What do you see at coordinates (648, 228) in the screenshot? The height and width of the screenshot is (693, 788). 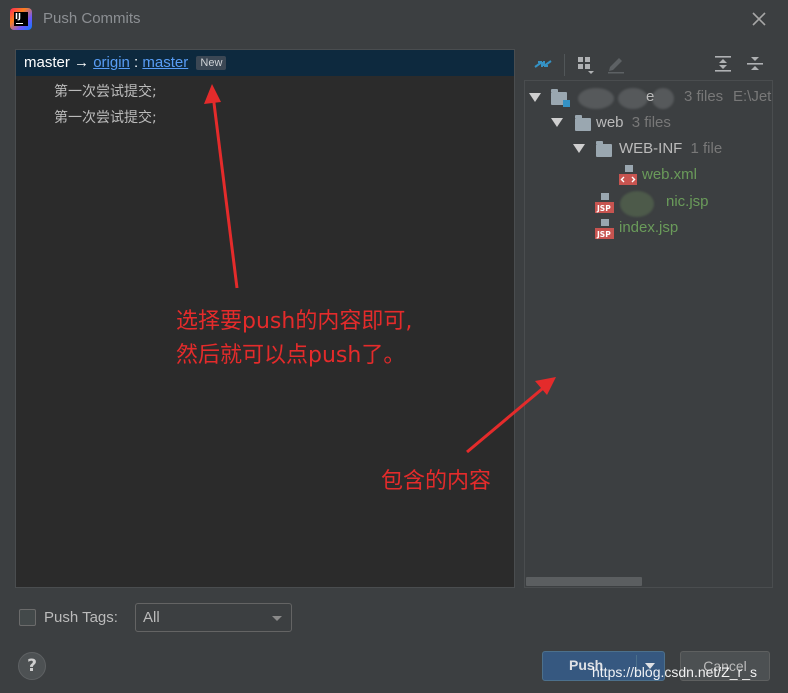 I see `tree-file-index-jsp: index.jsp` at bounding box center [648, 228].